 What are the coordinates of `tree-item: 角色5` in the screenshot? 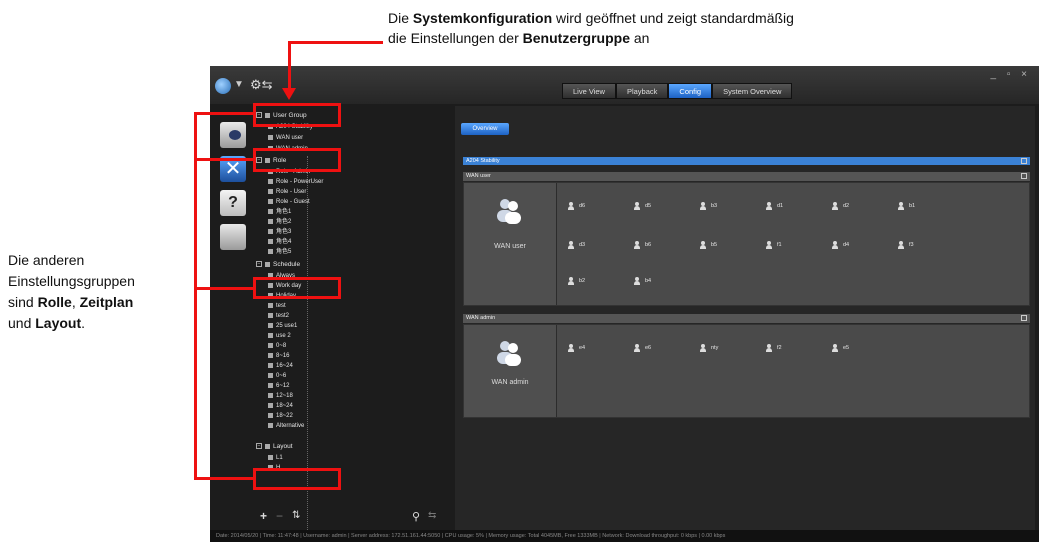 It's located at (279, 252).